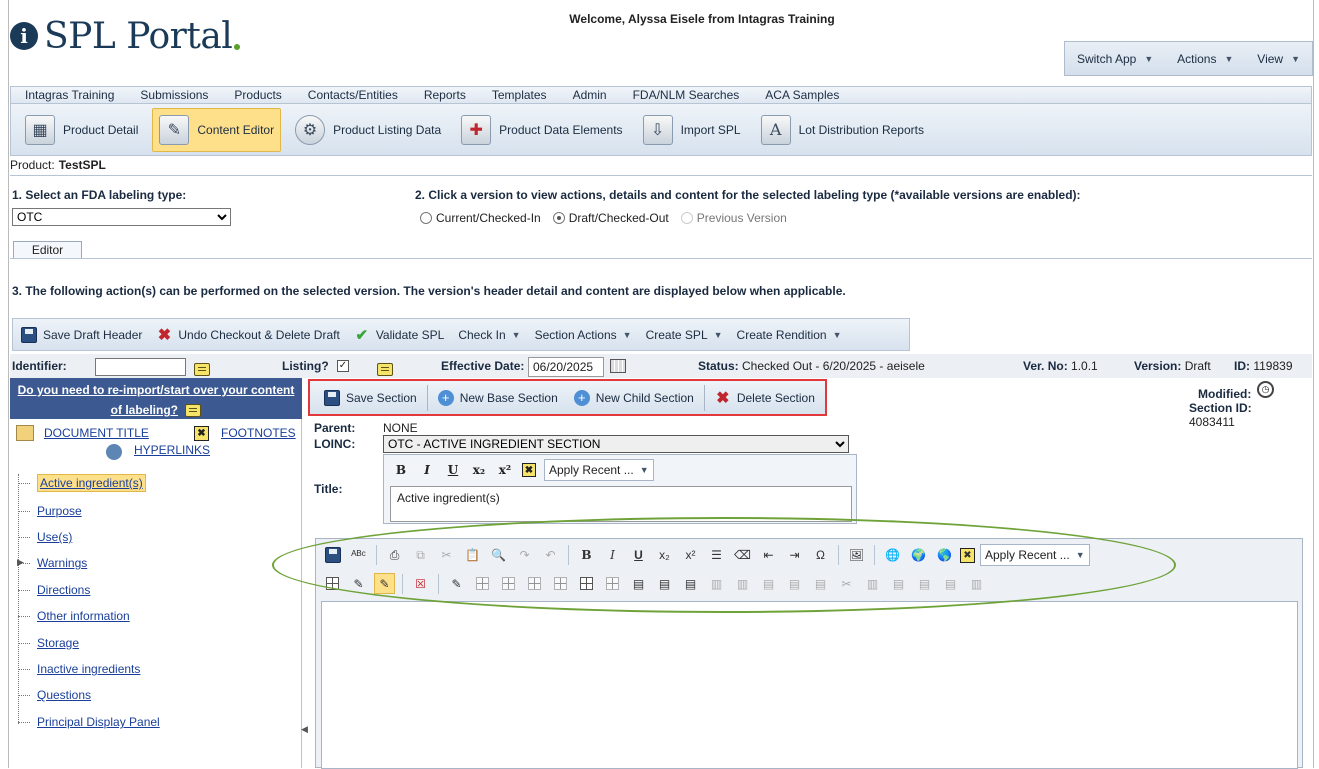 The height and width of the screenshot is (769, 1319). What do you see at coordinates (420, 583) in the screenshot?
I see `delete-table-icon: ☒` at bounding box center [420, 583].